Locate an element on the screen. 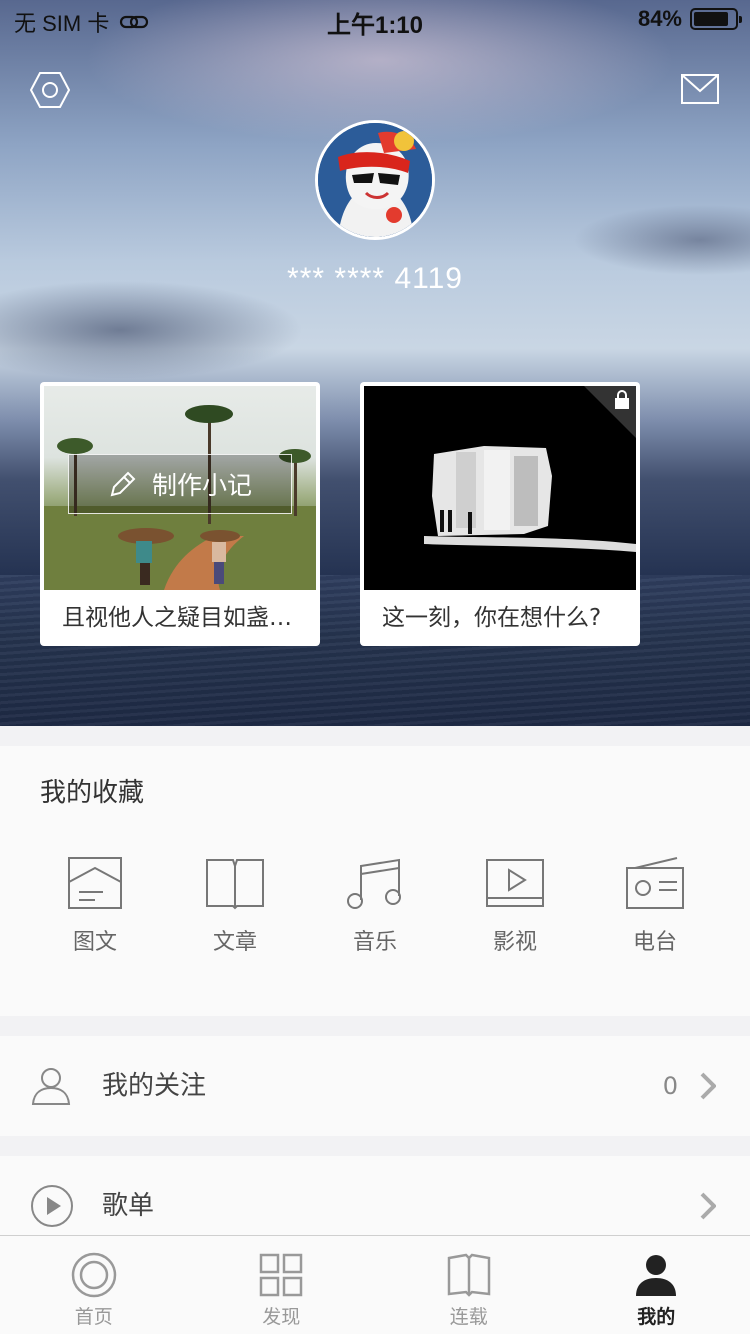 The height and width of the screenshot is (1334, 750). battery-percent: 84% is located at coordinates (659, 18).